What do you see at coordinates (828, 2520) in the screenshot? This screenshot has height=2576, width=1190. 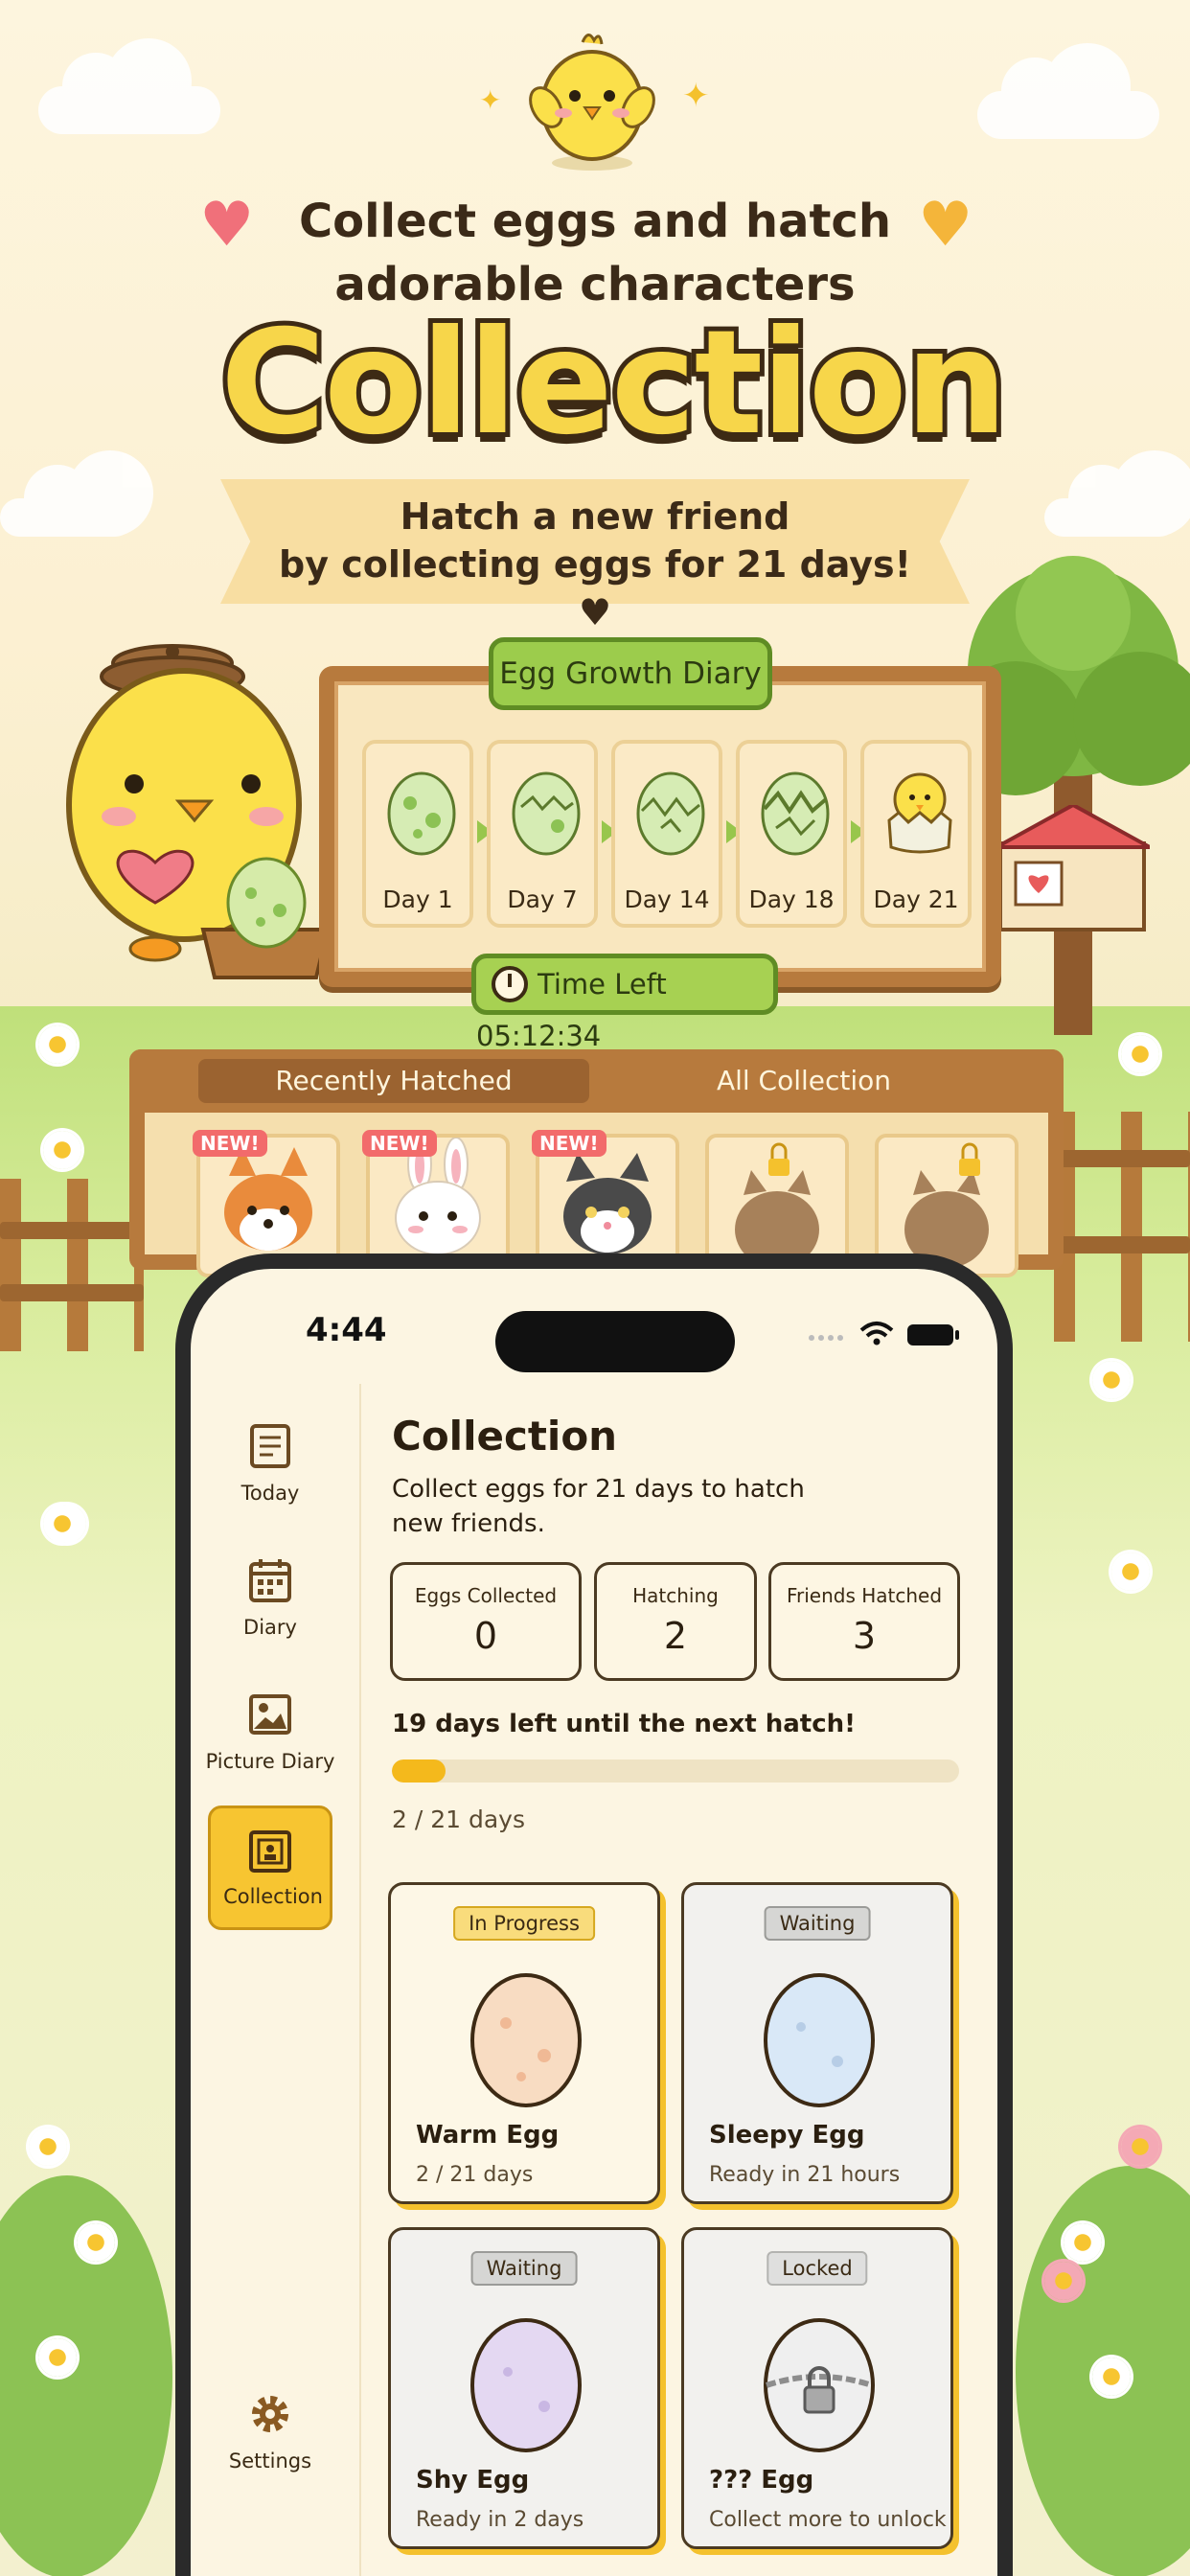 I see `egg-detail: Collect more to unlock` at bounding box center [828, 2520].